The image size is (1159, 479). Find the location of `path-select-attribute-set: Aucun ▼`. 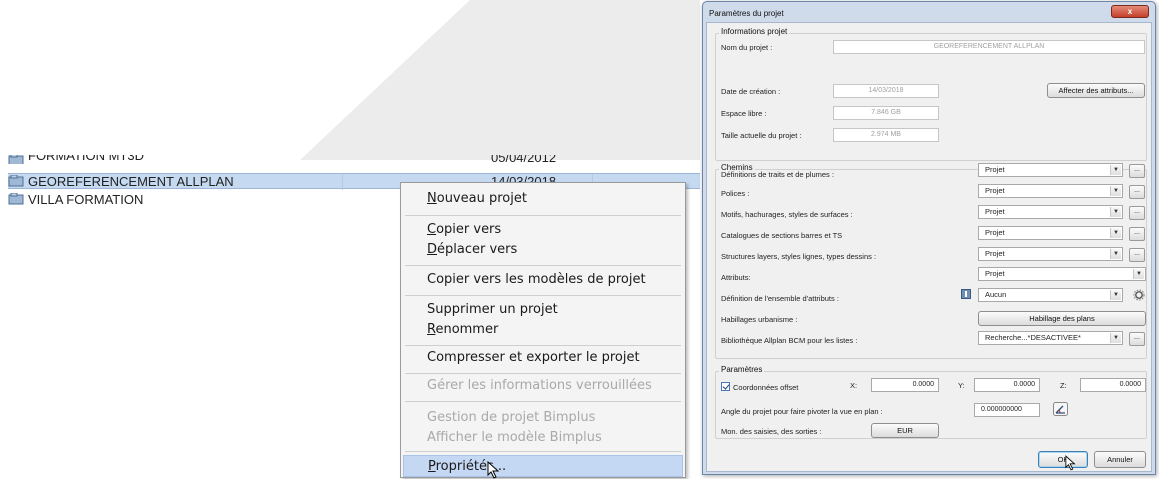

path-select-attribute-set: Aucun ▼ is located at coordinates (1050, 295).